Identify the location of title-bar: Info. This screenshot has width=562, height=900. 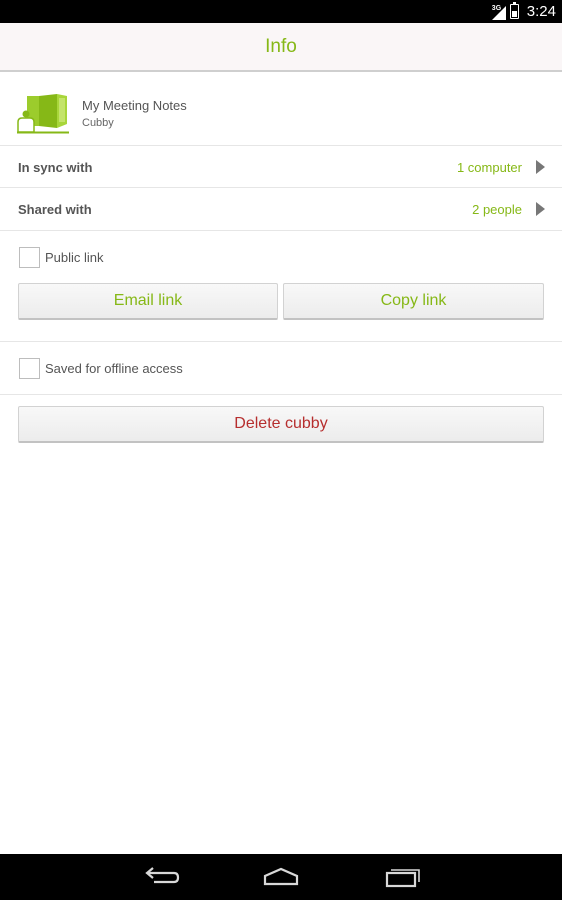
(281, 47).